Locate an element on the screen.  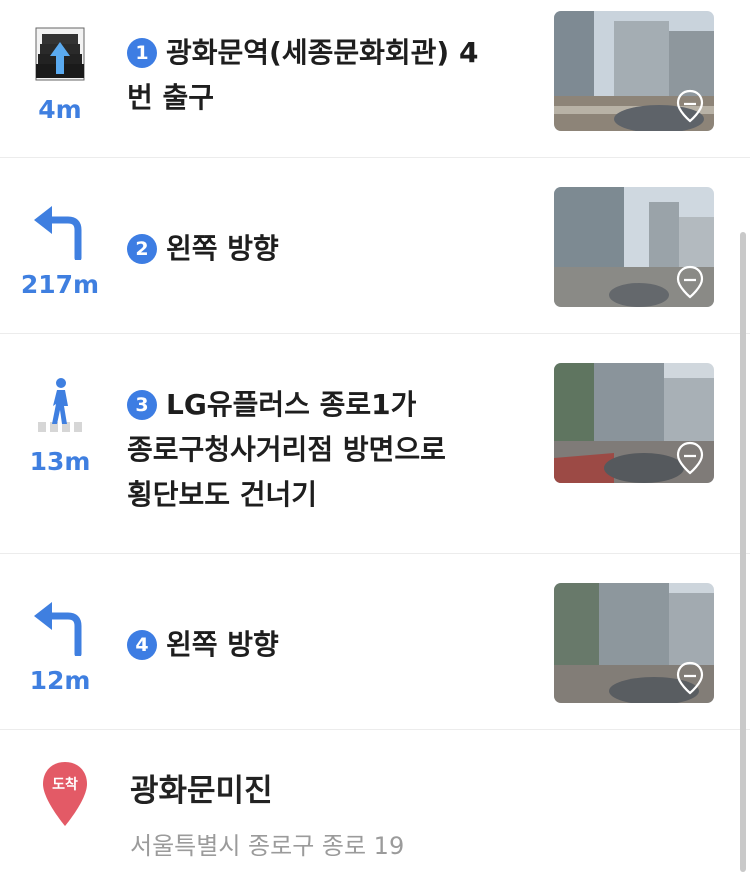
step-4-instruction: 4 왼쪽 방향 is located at coordinates (332, 644).